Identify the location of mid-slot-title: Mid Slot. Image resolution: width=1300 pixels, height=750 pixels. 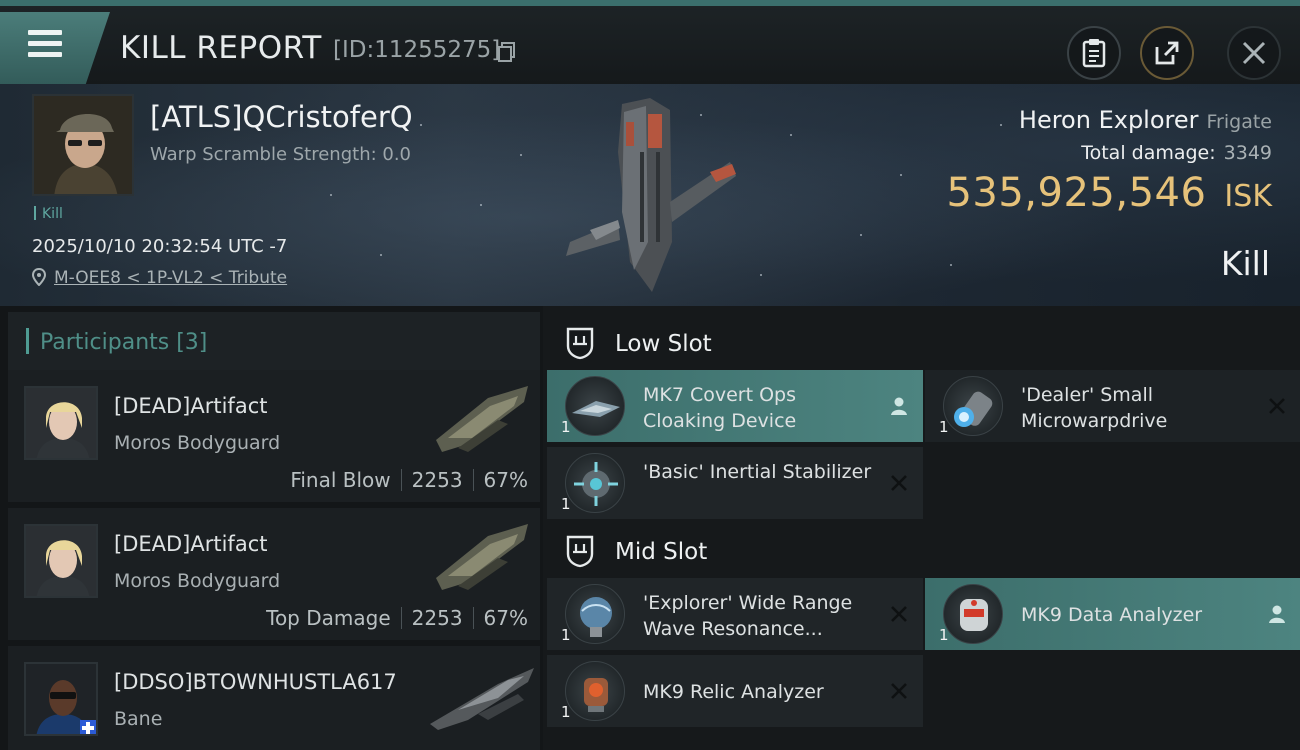
(661, 552).